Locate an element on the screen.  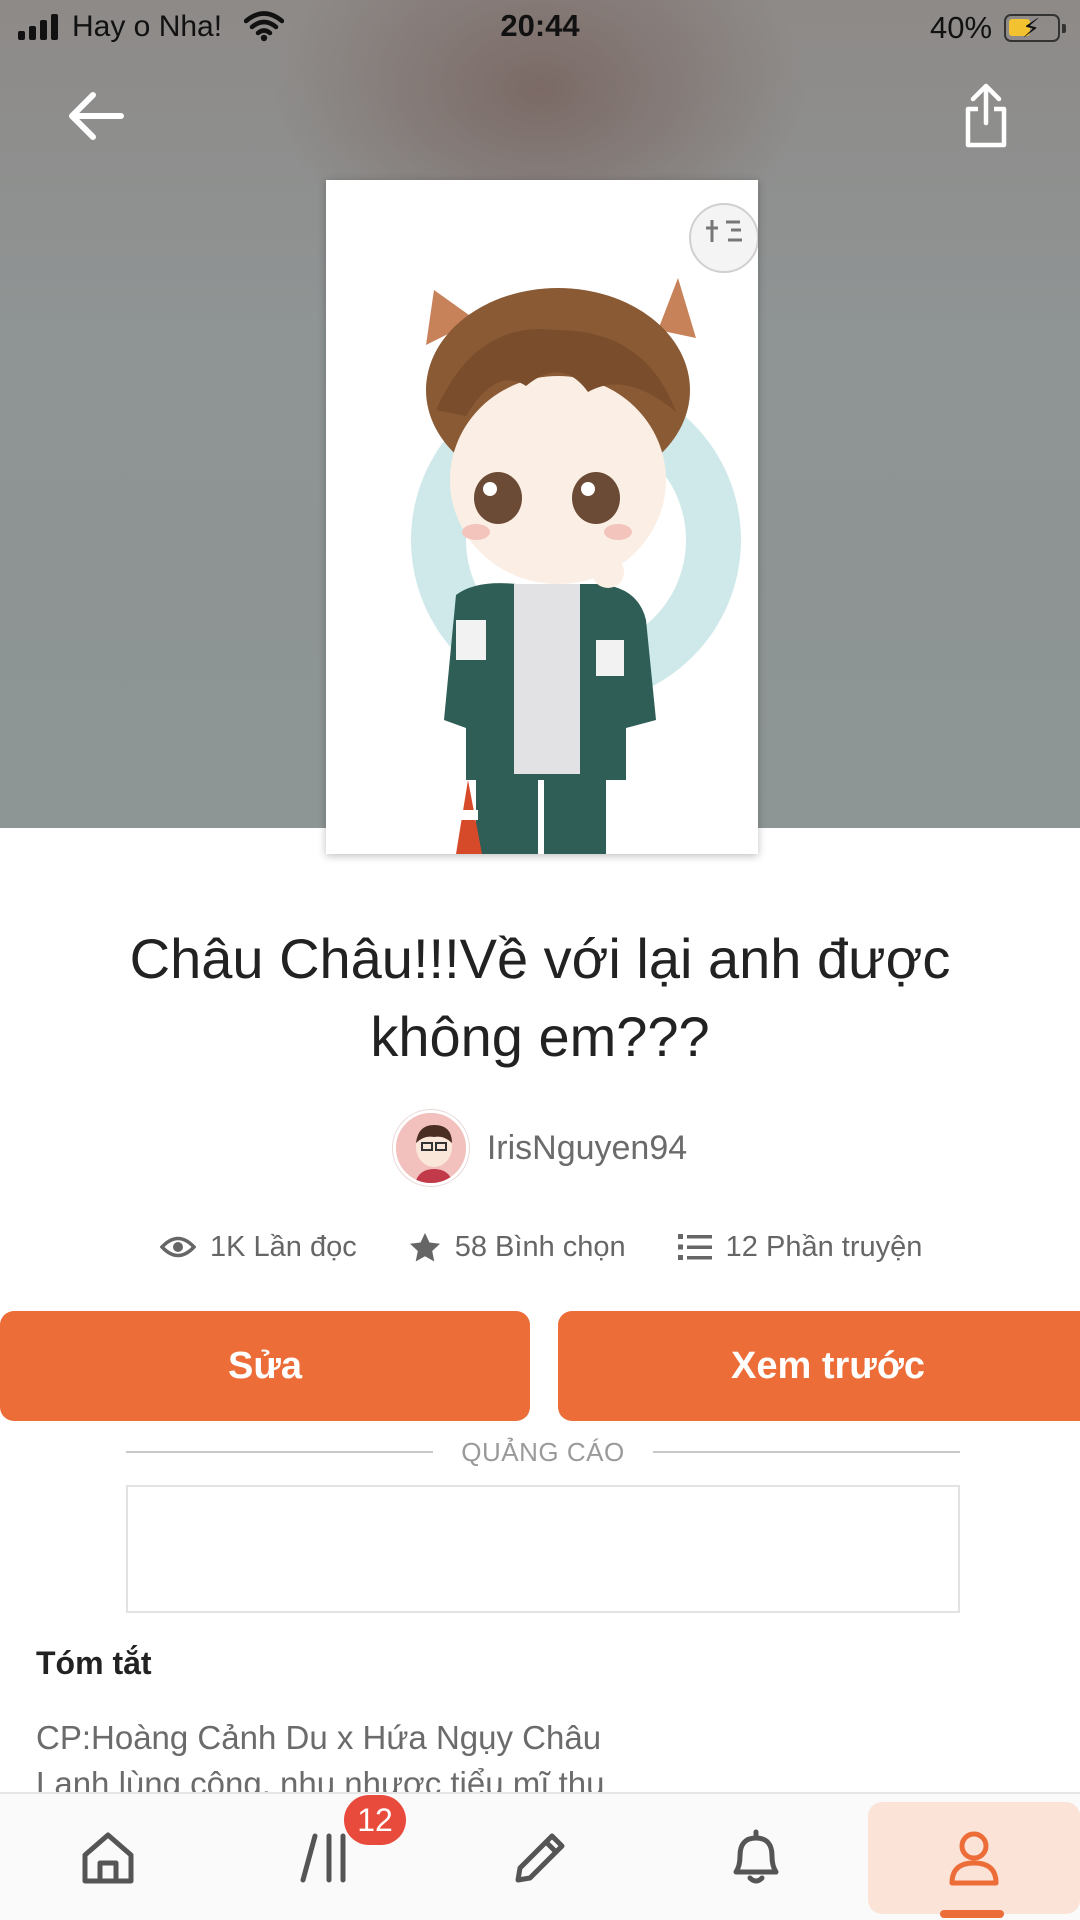
author-name: IrisNguyen94 is located at coordinates (587, 1147).